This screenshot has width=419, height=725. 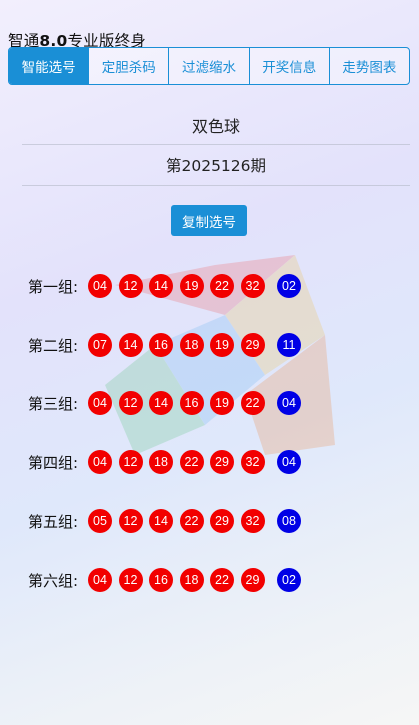 I want to click on lottery-name: 双色球, so click(x=215, y=126).